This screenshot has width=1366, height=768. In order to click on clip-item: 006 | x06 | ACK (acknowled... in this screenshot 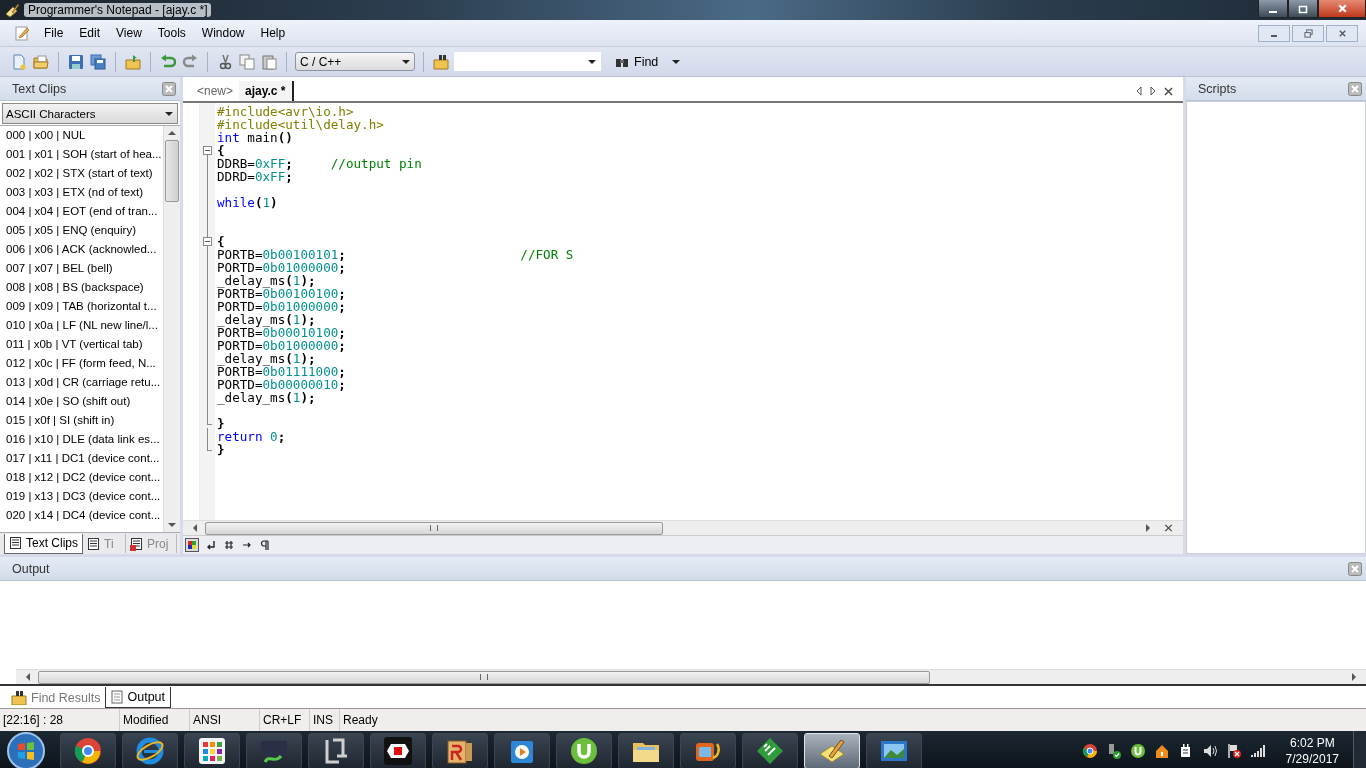, I will do `click(84, 249)`.